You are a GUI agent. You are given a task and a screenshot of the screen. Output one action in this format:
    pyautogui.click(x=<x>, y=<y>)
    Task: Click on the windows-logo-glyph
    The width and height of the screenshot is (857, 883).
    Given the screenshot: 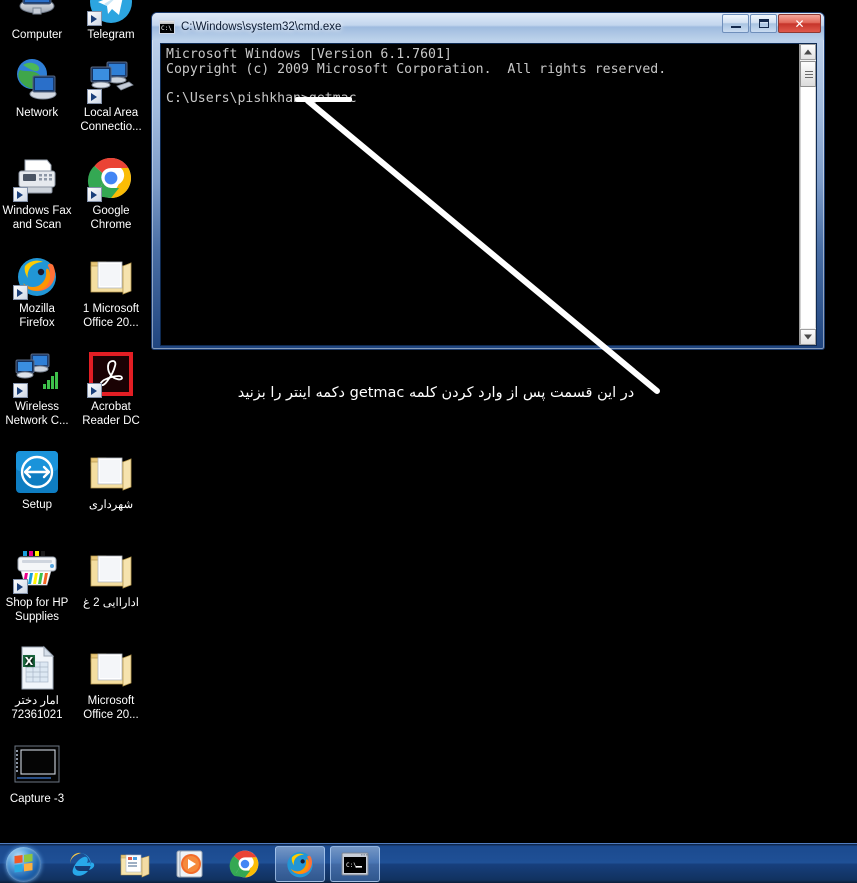 What is the action you would take?
    pyautogui.click(x=23, y=862)
    